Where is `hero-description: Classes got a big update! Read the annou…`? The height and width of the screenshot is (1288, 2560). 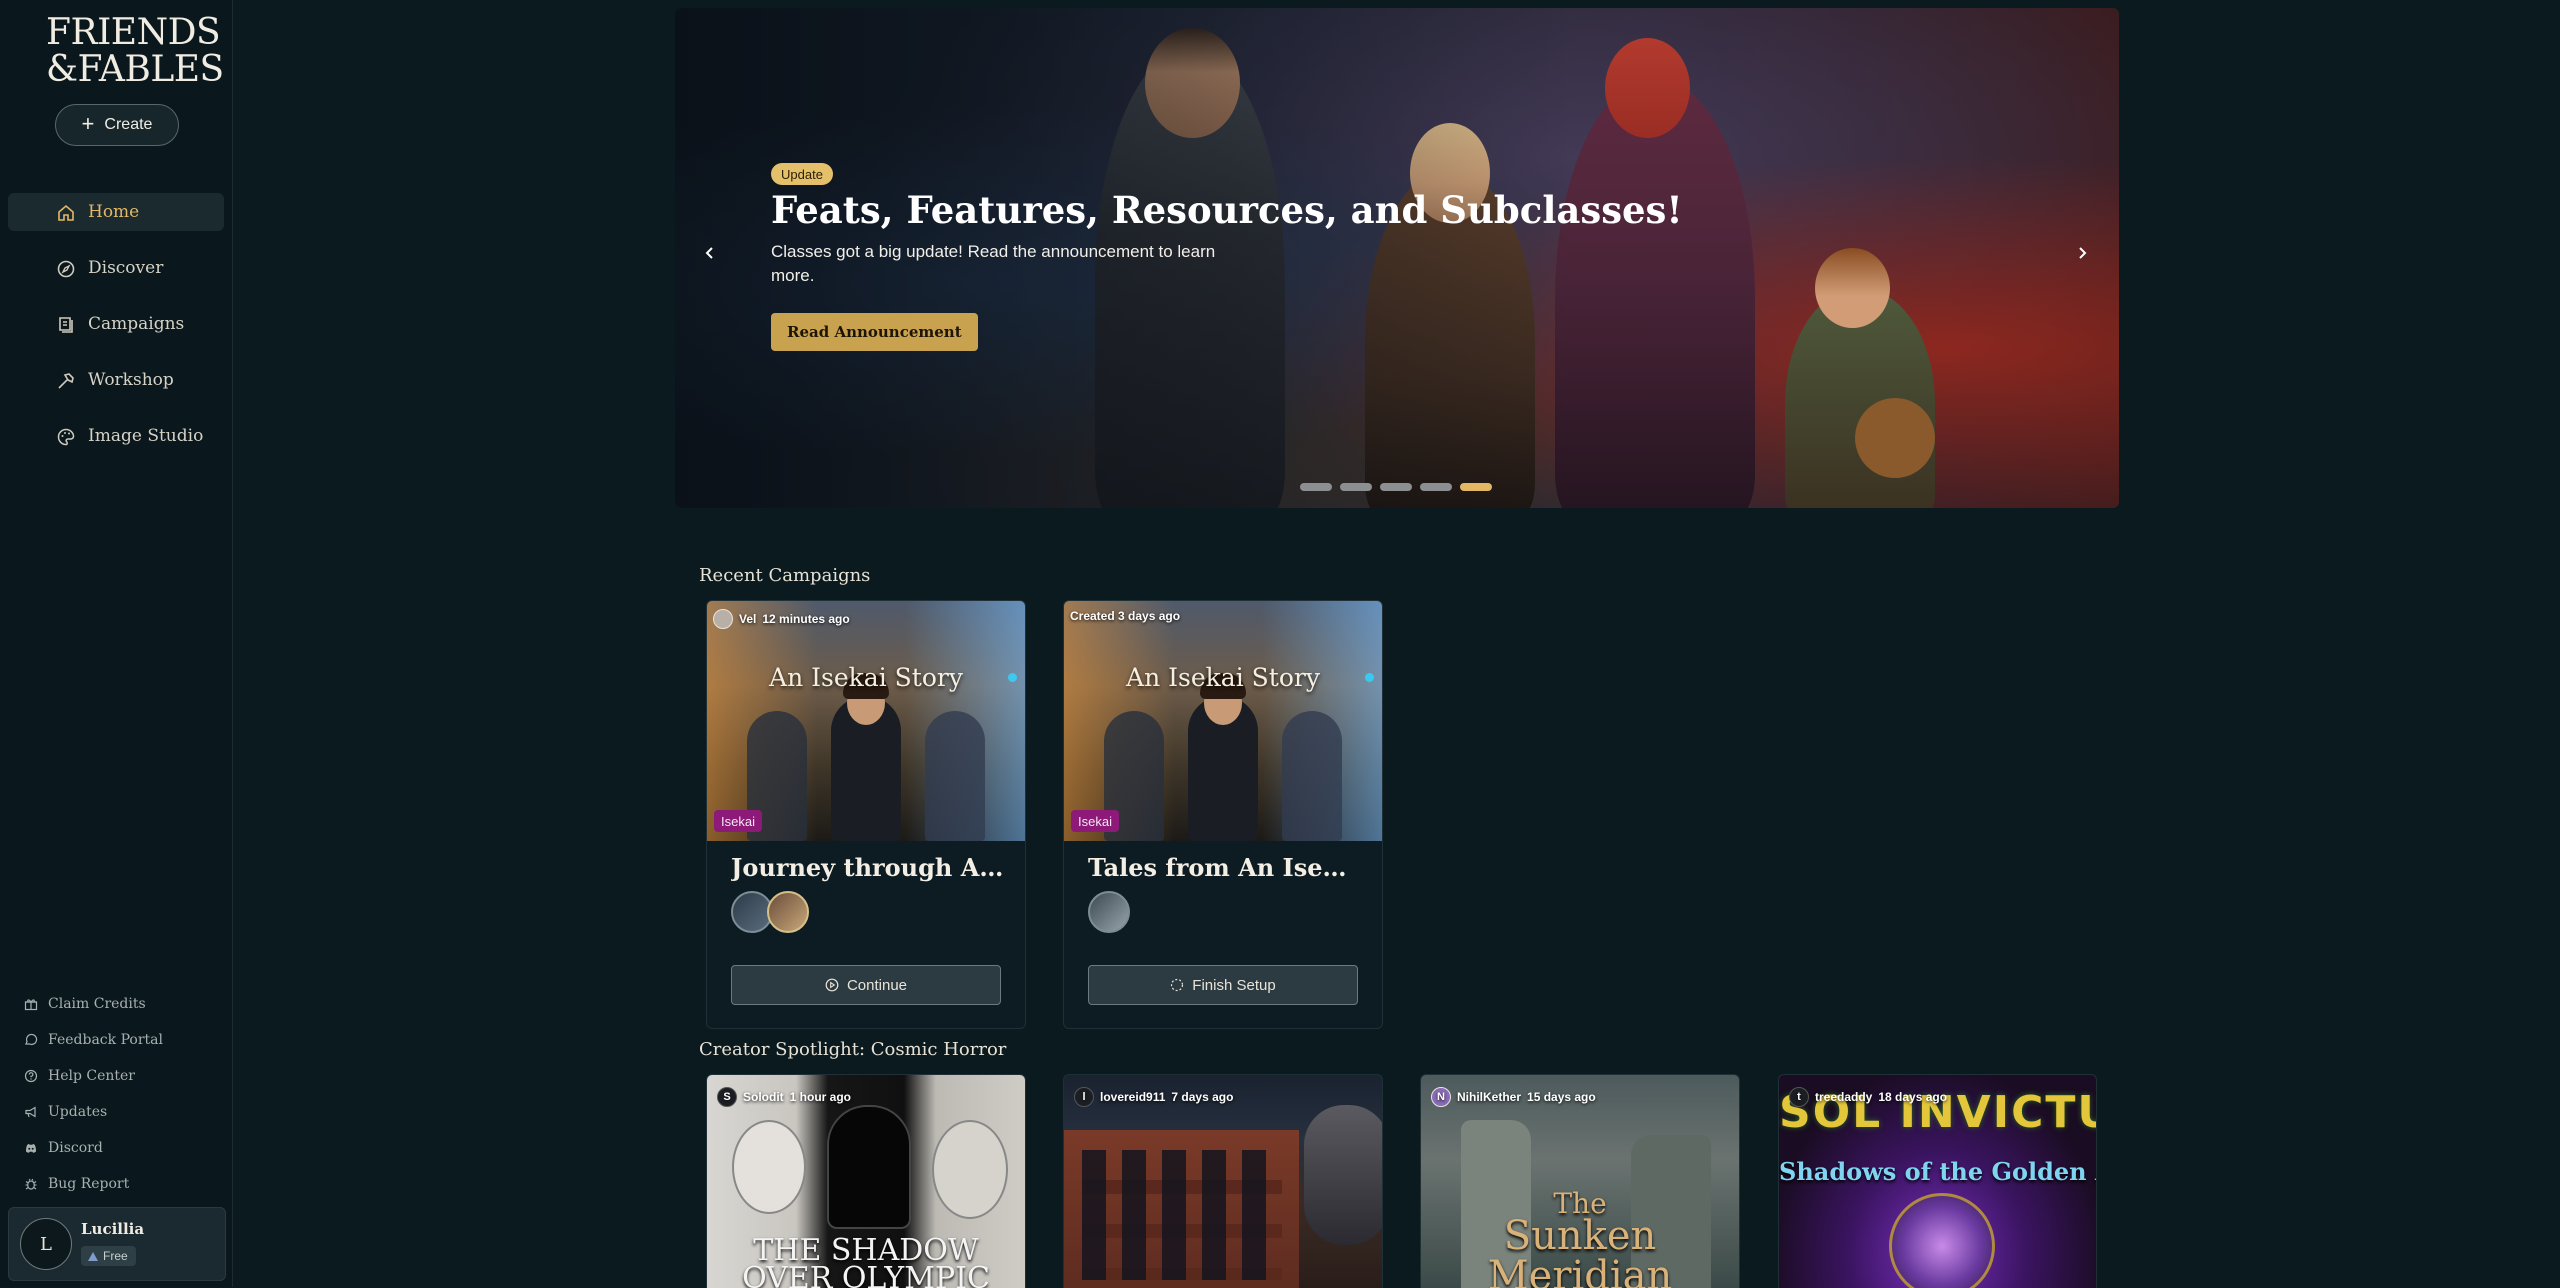 hero-description: Classes got a big update! Read the annou… is located at coordinates (993, 263).